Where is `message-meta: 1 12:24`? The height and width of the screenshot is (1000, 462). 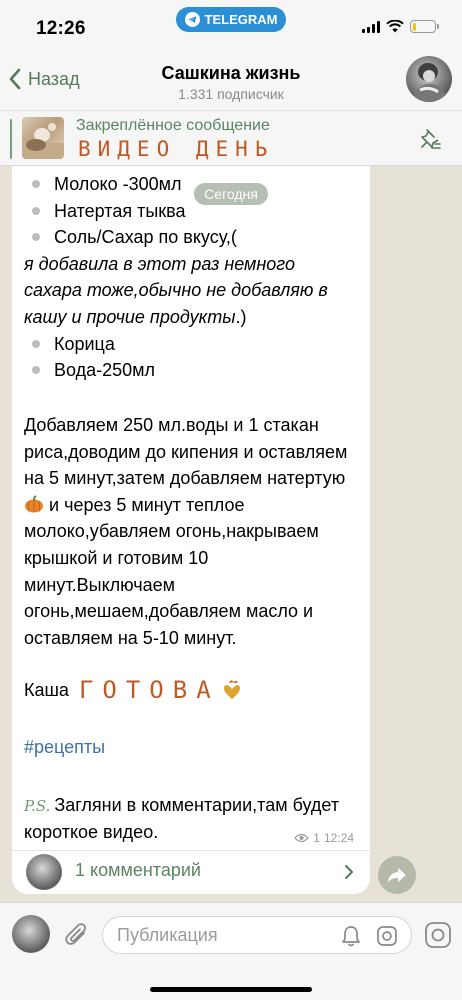 message-meta: 1 12:24 is located at coordinates (324, 838).